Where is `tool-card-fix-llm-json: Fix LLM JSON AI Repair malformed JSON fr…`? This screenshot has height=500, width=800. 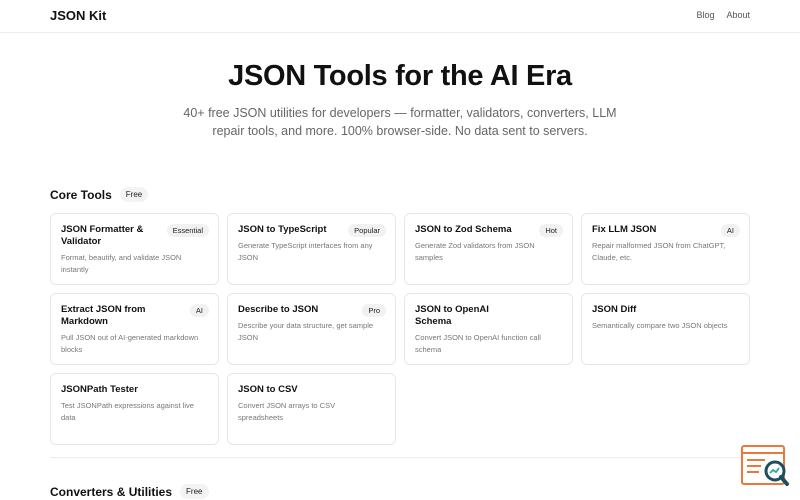 tool-card-fix-llm-json: Fix LLM JSON AI Repair malformed JSON fr… is located at coordinates (665, 249).